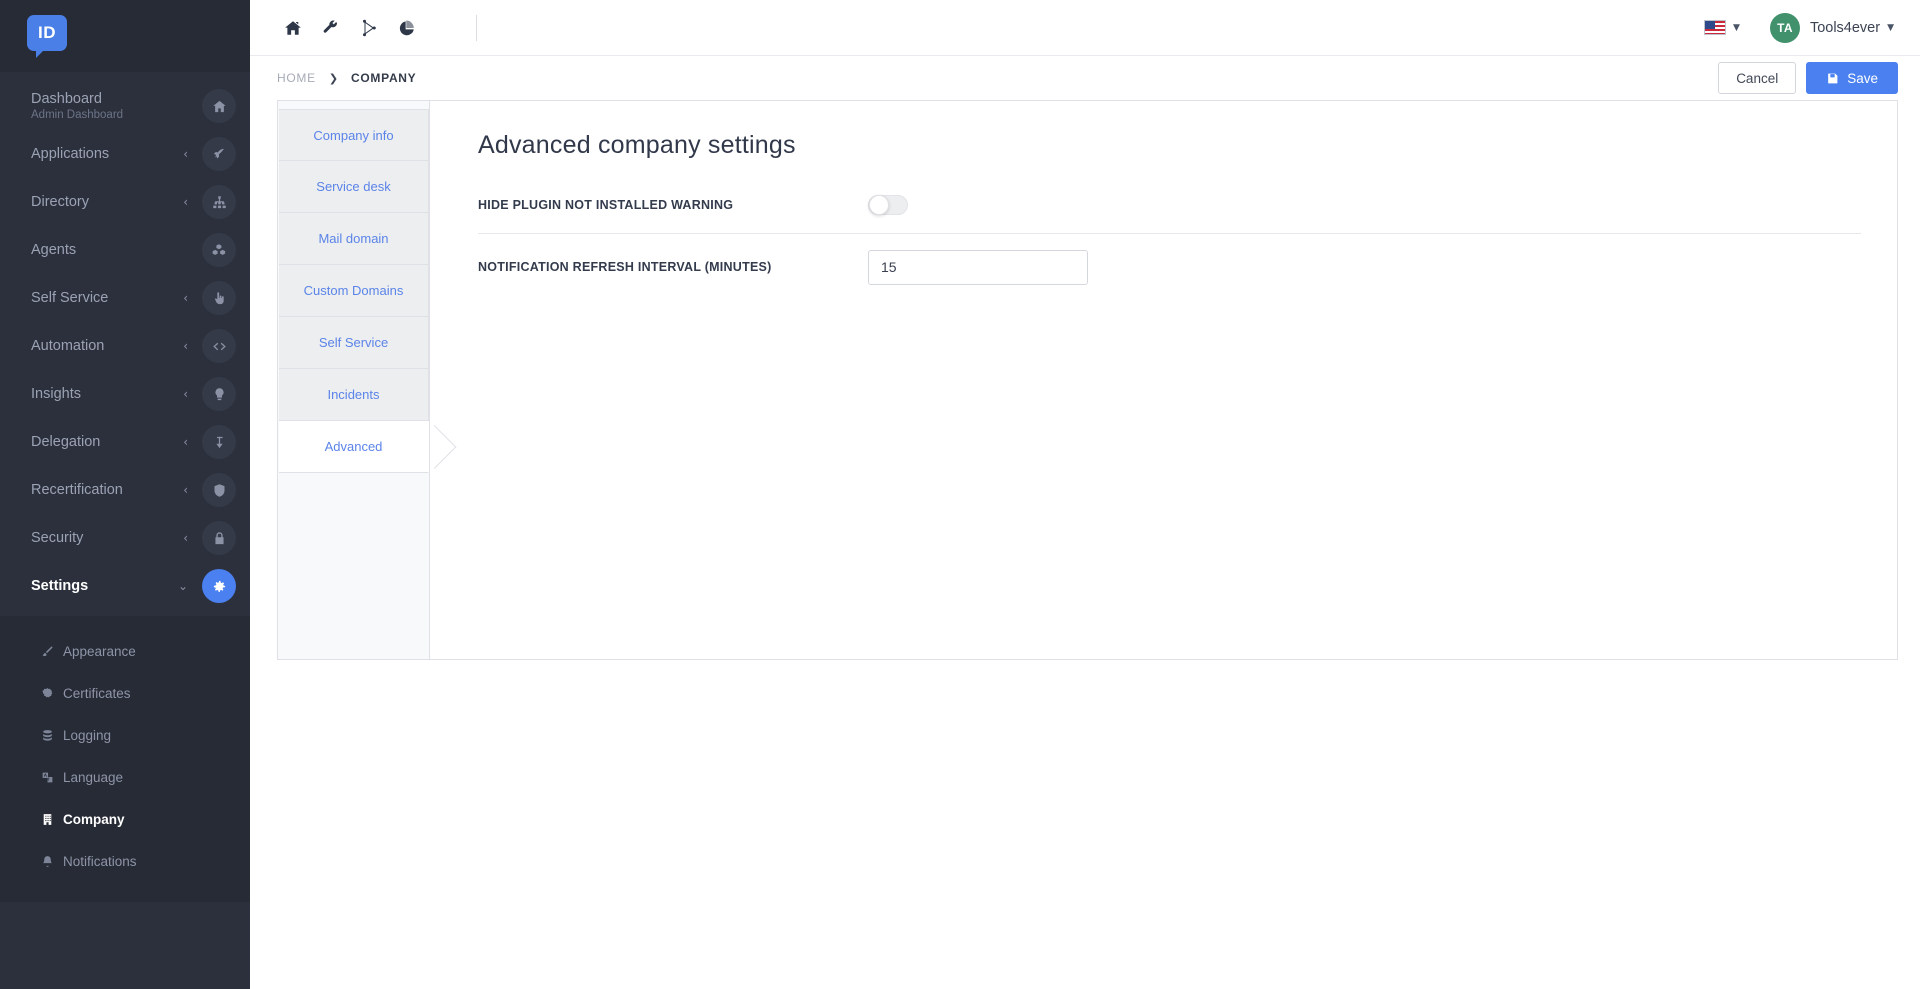 This screenshot has height=989, width=1920. What do you see at coordinates (125, 250) in the screenshot?
I see `sidebar-item-agents: Agents` at bounding box center [125, 250].